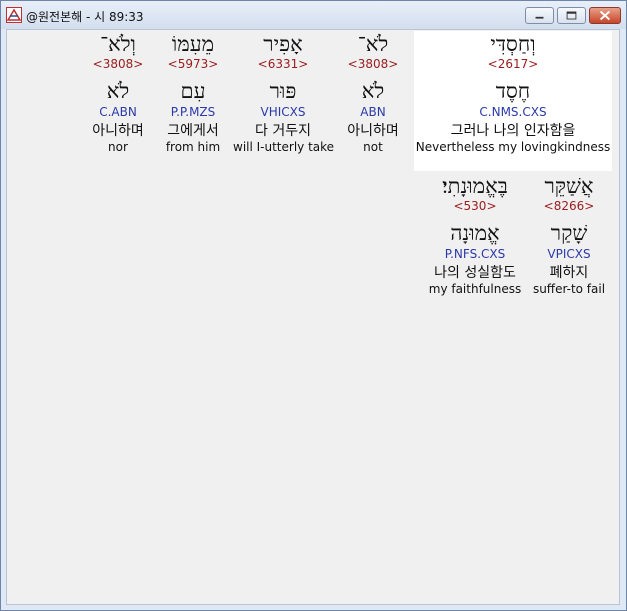  Describe the element at coordinates (569, 186) in the screenshot. I see `hebrew-word: אֲשַׁקֵּר` at that location.